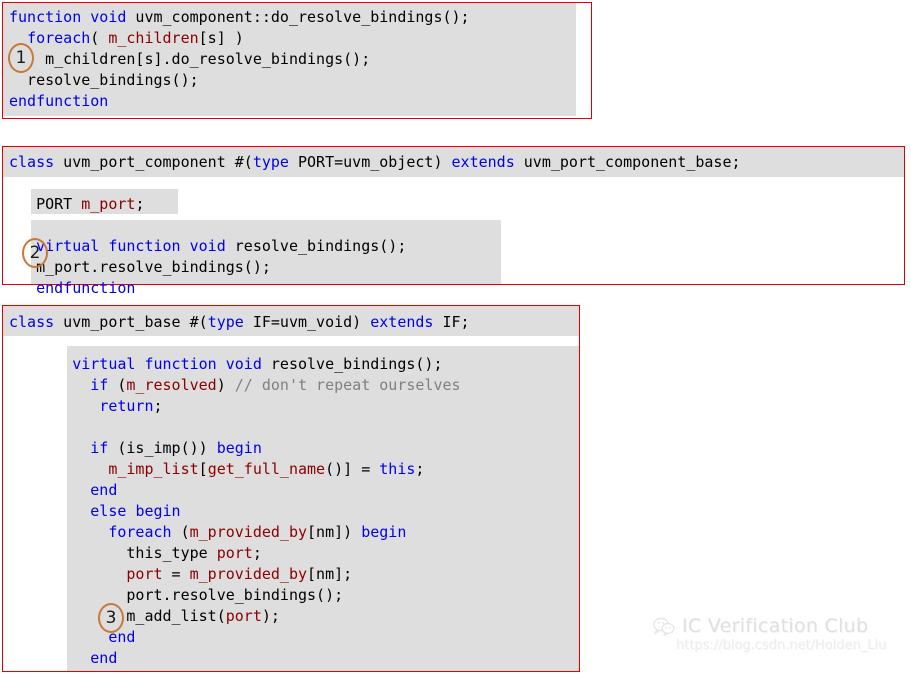 This screenshot has width=911, height=674. Describe the element at coordinates (140, 532) in the screenshot. I see `code-token: foreach` at that location.